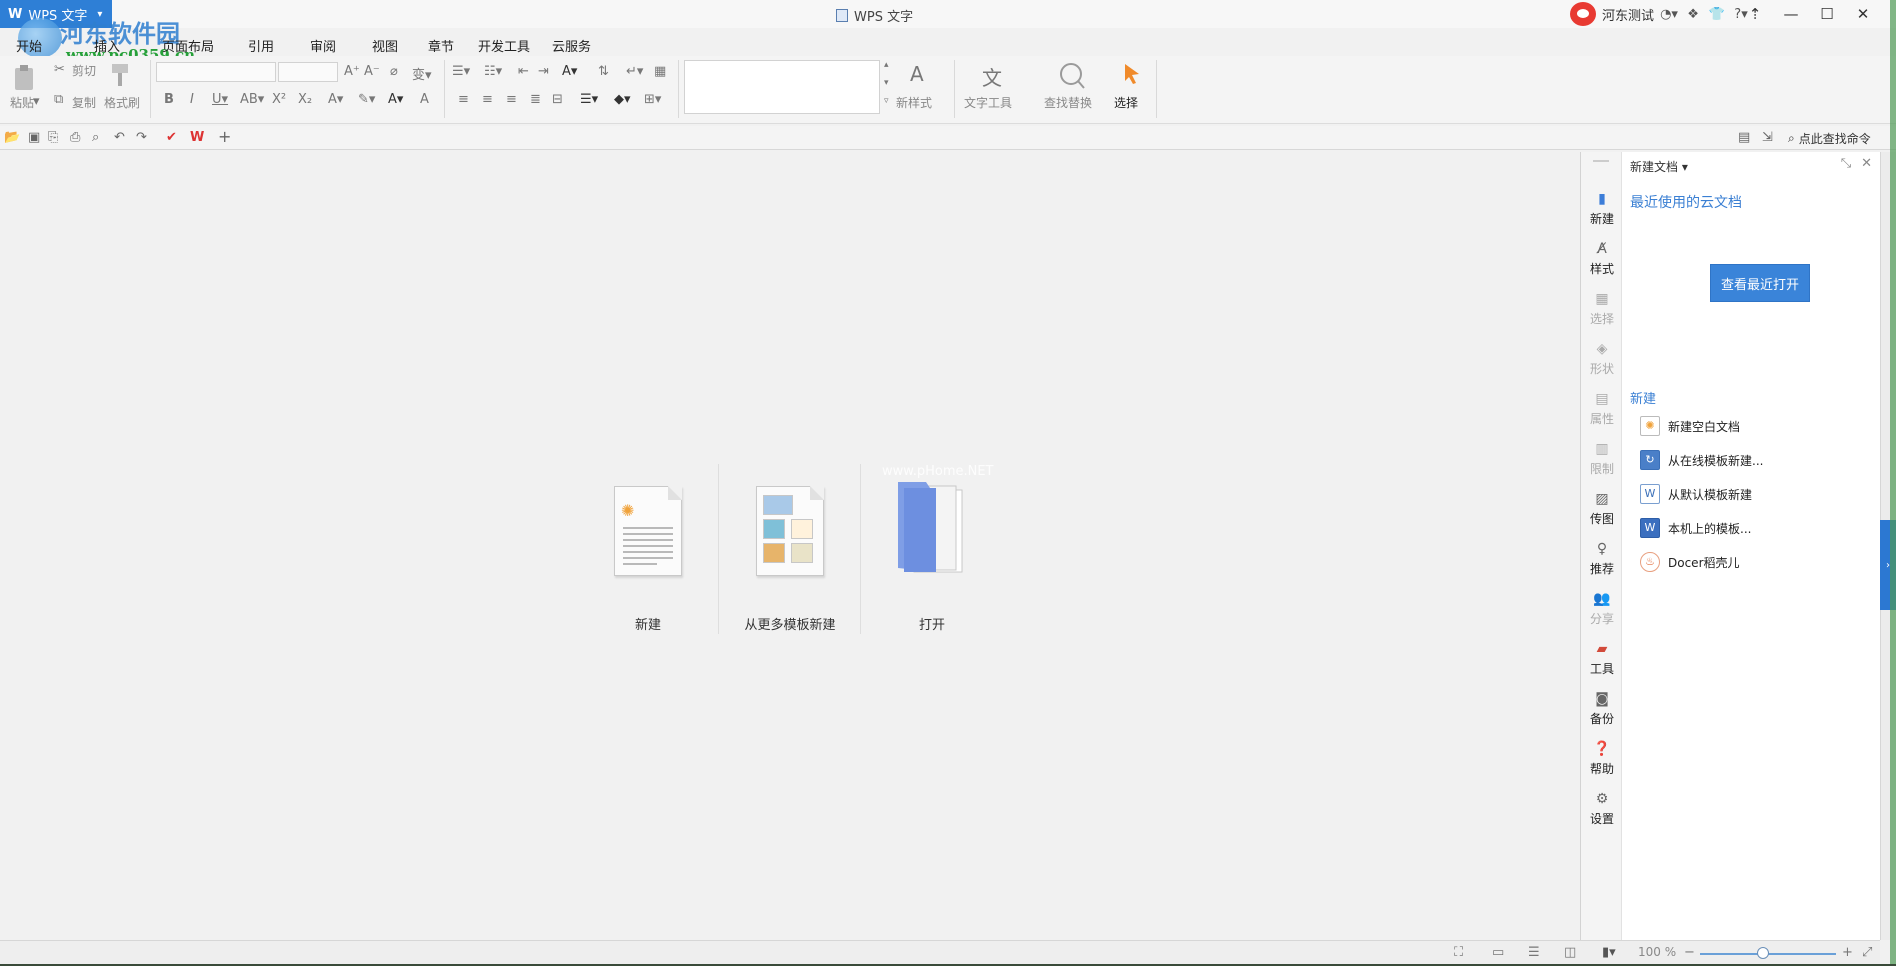 The height and width of the screenshot is (966, 1896). What do you see at coordinates (511, 99) in the screenshot?
I see `align-right-icon: ≡` at bounding box center [511, 99].